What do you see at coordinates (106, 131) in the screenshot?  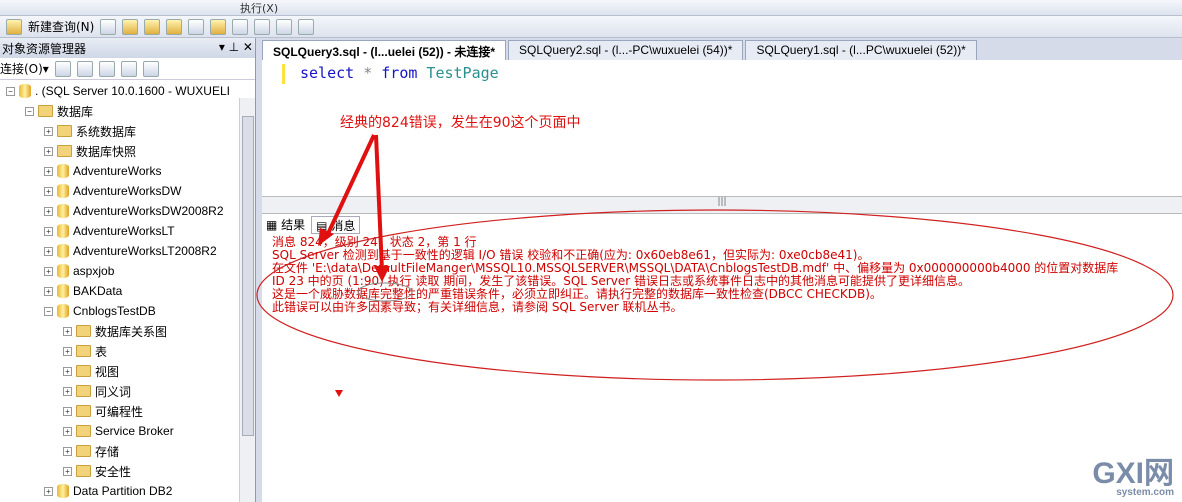 I see `tree-node-label: 系统数据库` at bounding box center [106, 131].